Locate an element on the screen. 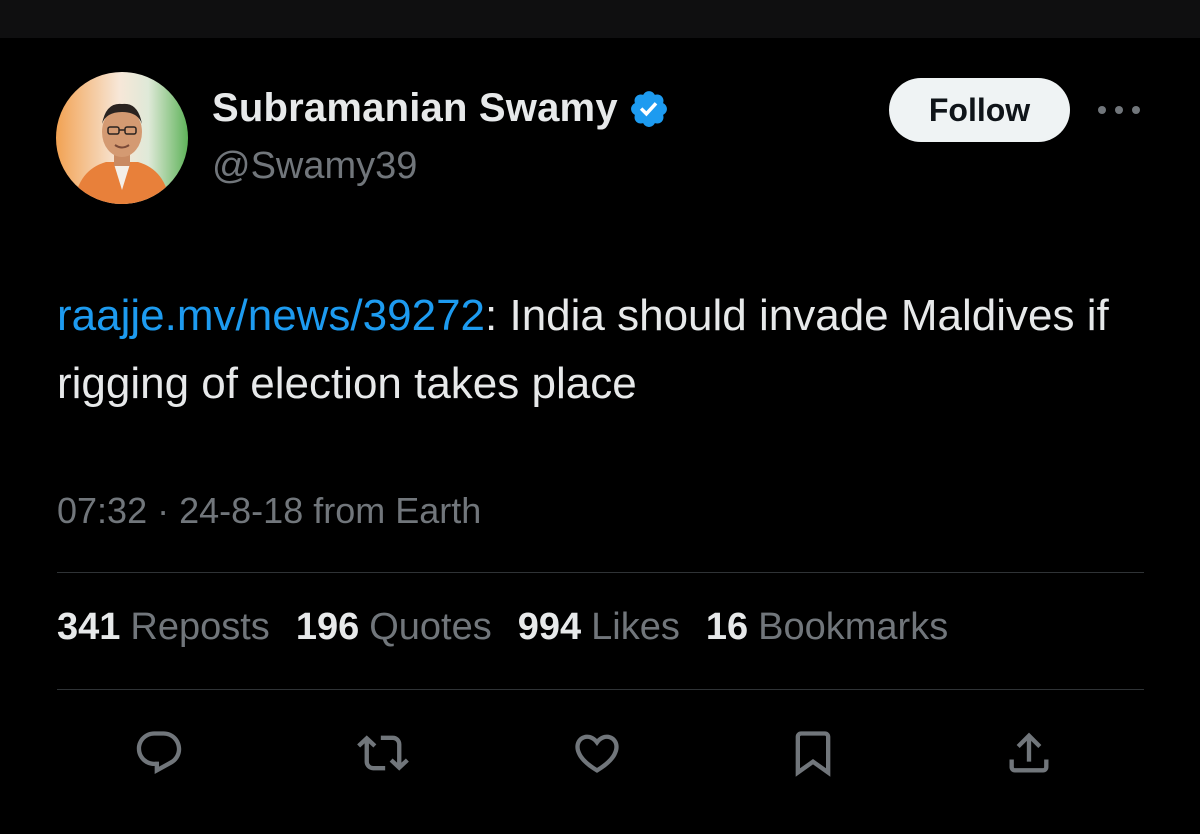 Image resolution: width=1200 pixels, height=834 pixels. bookmarks-stat: 16 Bookmarks is located at coordinates (827, 627).